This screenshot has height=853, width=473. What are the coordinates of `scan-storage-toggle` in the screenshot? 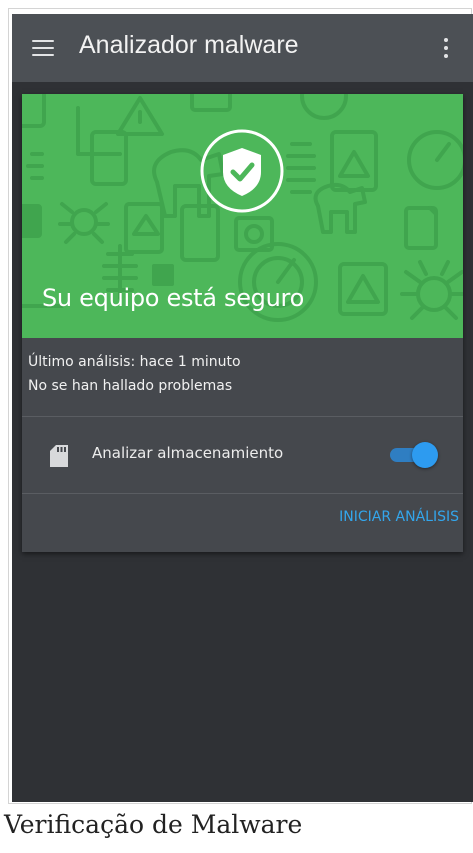 It's located at (414, 455).